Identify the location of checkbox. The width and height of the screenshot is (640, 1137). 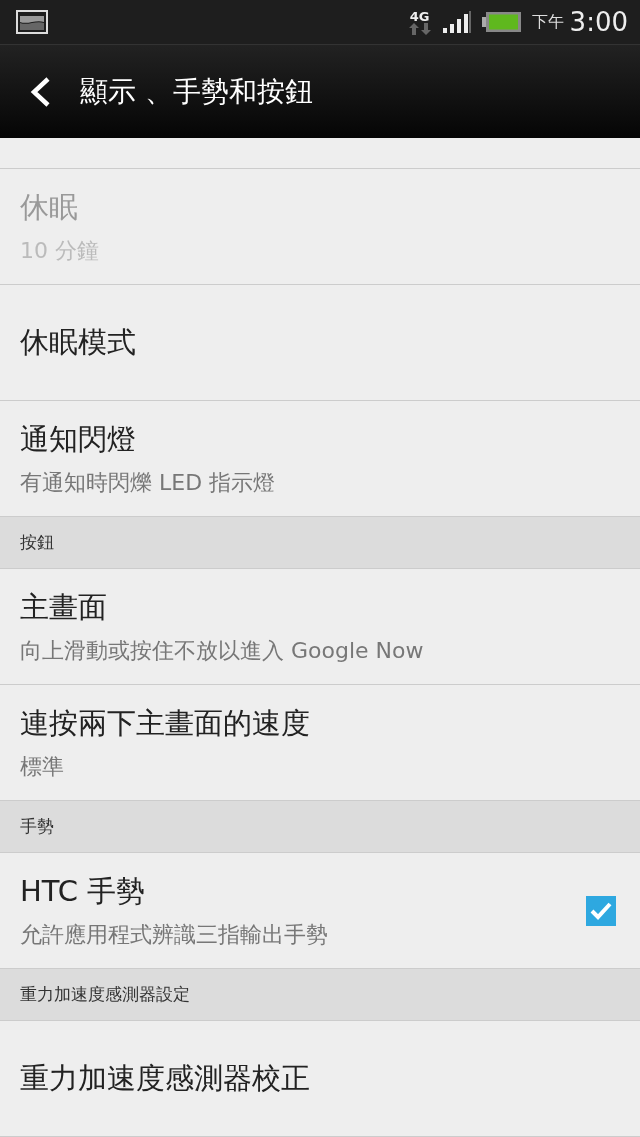
(601, 910).